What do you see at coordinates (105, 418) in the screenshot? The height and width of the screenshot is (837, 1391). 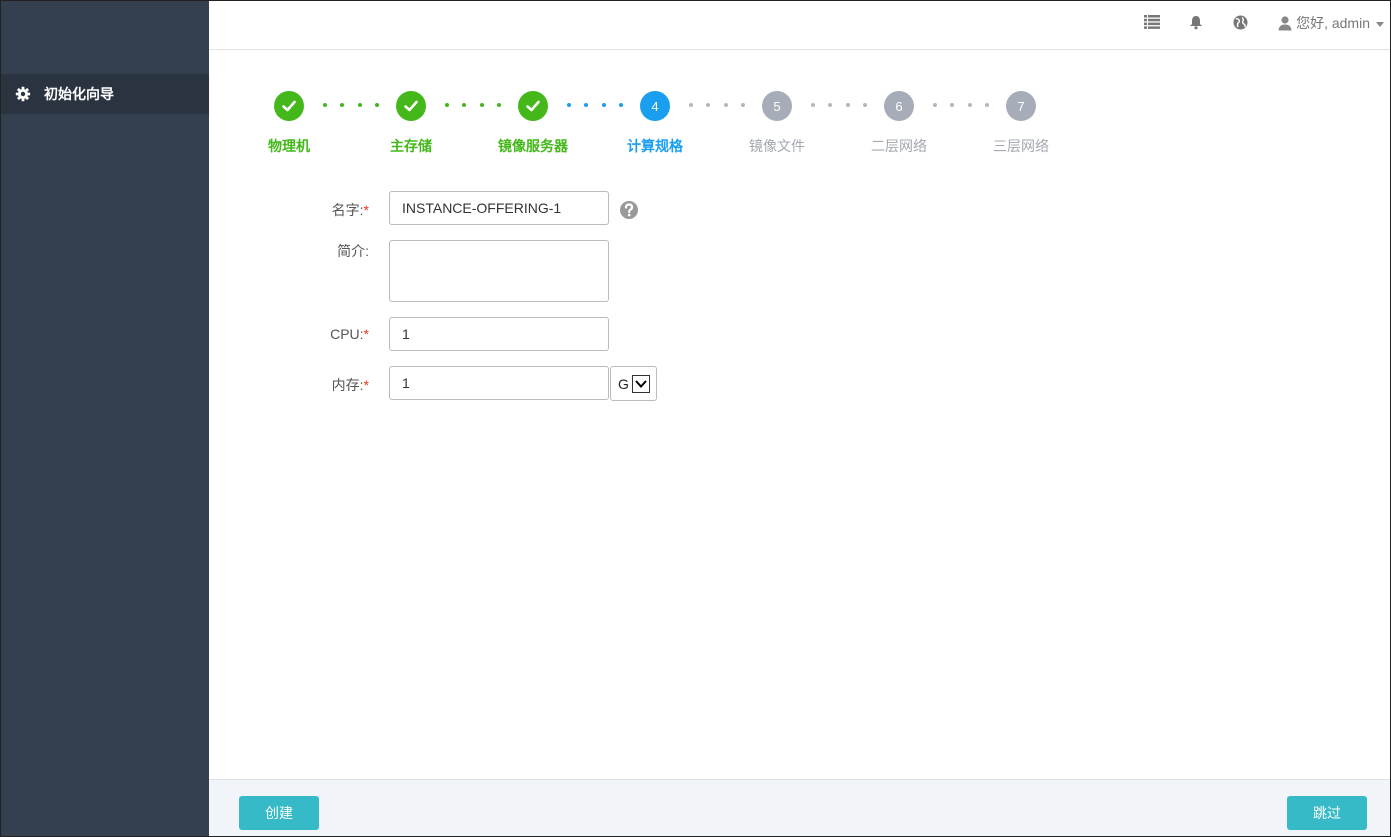 I see `sidebar: 初始化向导` at bounding box center [105, 418].